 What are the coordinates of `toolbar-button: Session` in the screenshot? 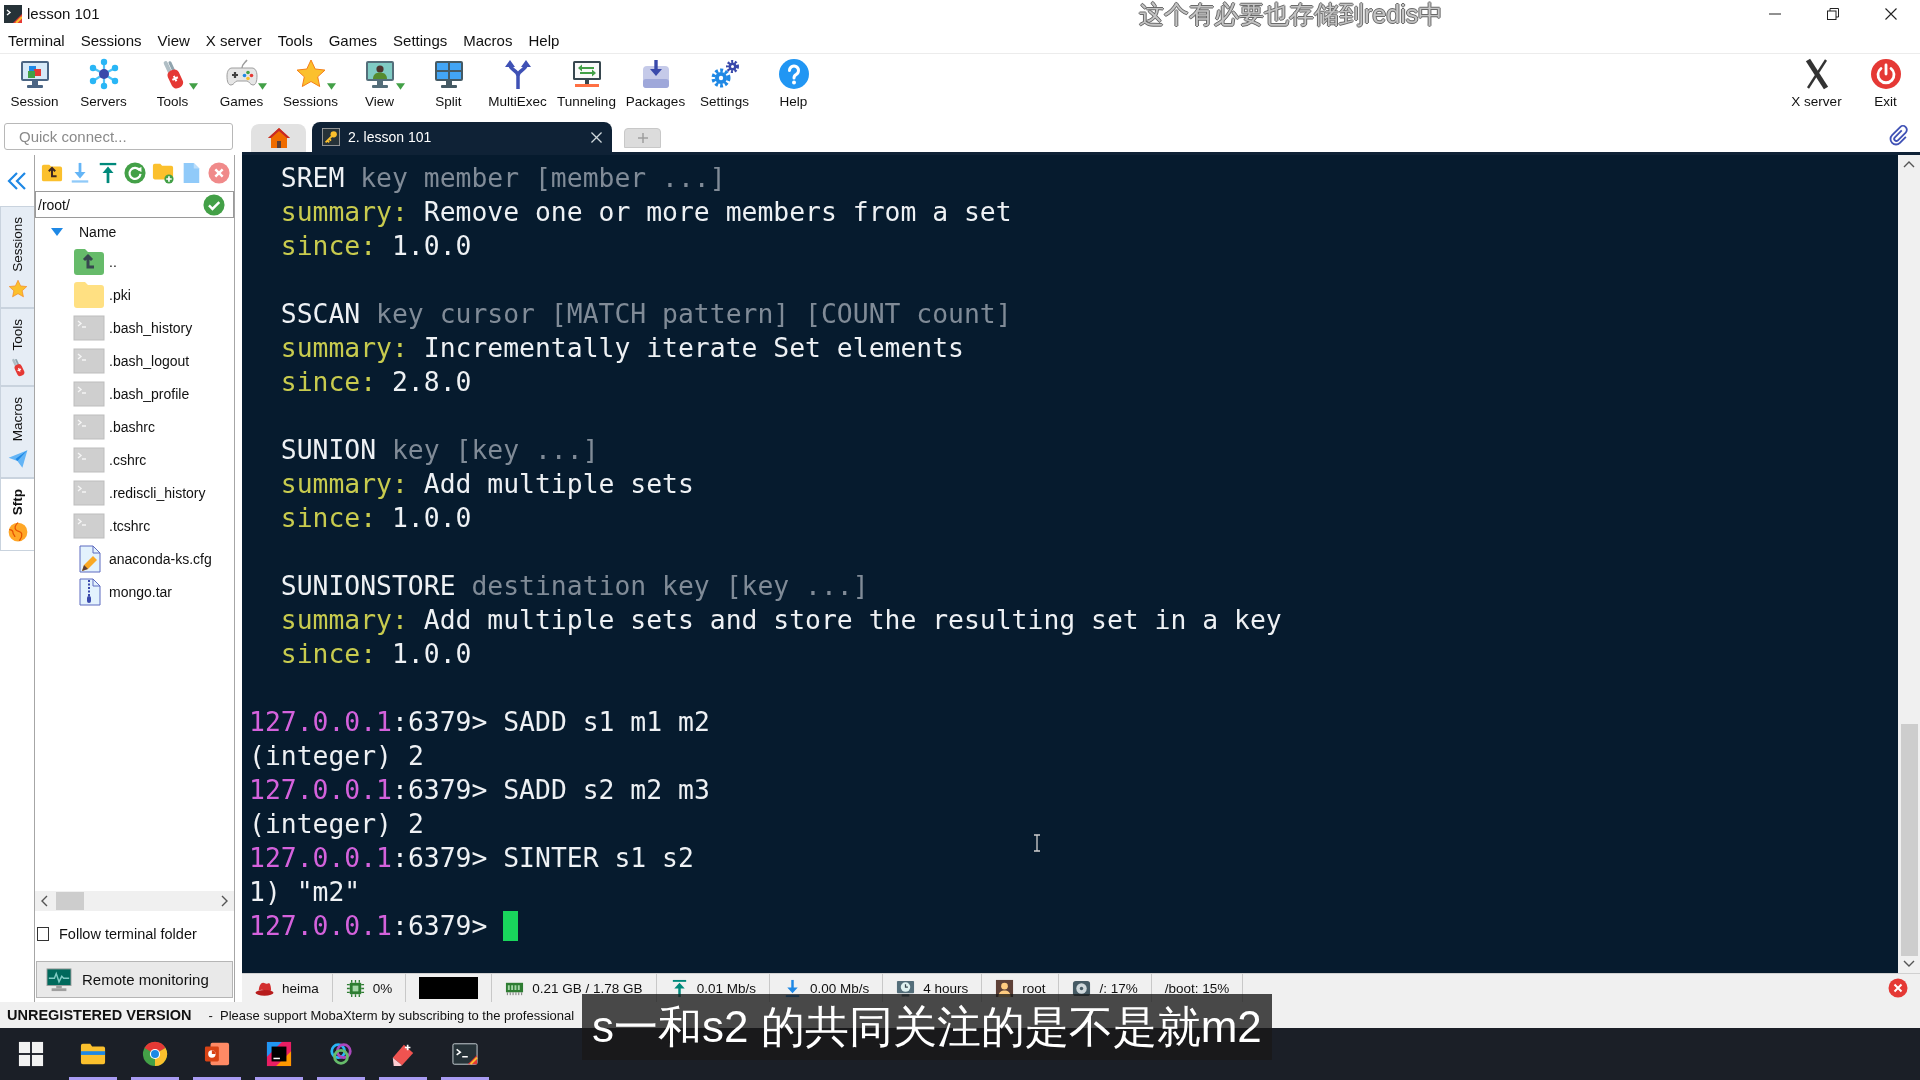 It's located at (34, 86).